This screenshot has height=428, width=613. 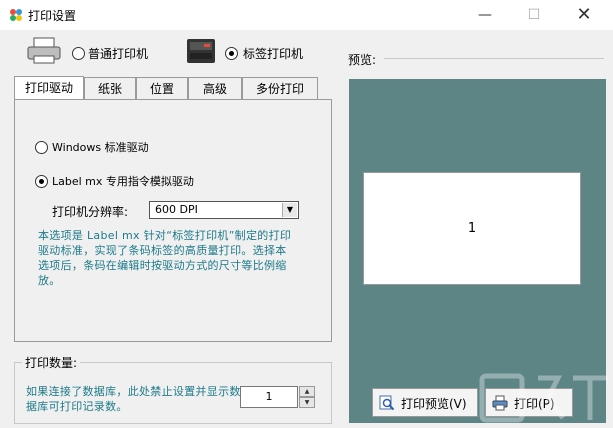 What do you see at coordinates (362, 60) in the screenshot?
I see `preview-label: 预览:` at bounding box center [362, 60].